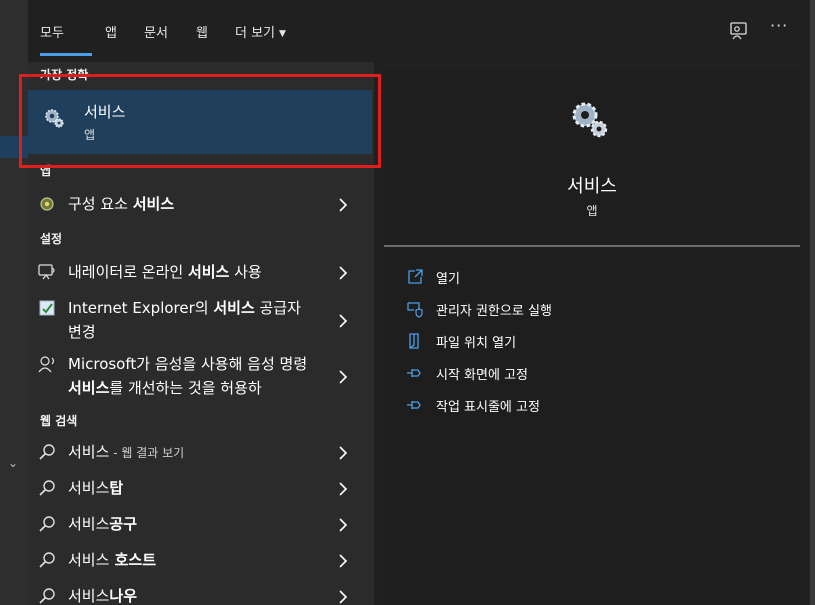 Image resolution: width=815 pixels, height=605 pixels. What do you see at coordinates (494, 311) in the screenshot?
I see `action-label: 관리자 권한으로 실행` at bounding box center [494, 311].